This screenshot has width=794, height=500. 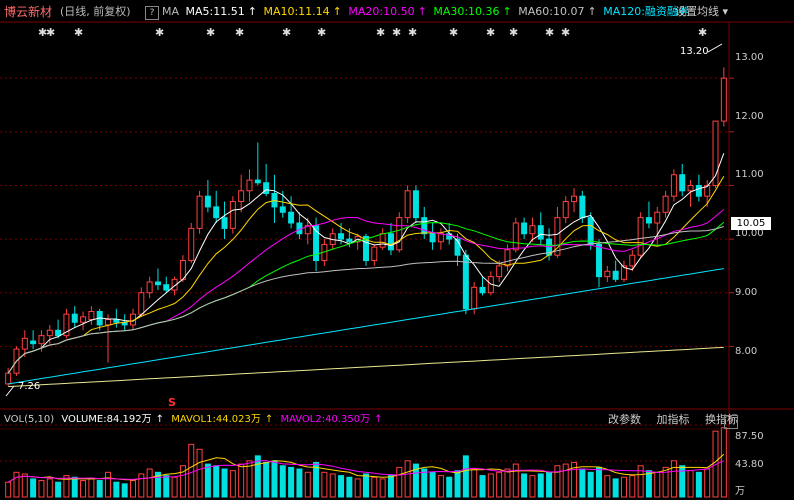 I want to click on help-icon: ?, so click(x=152, y=13).